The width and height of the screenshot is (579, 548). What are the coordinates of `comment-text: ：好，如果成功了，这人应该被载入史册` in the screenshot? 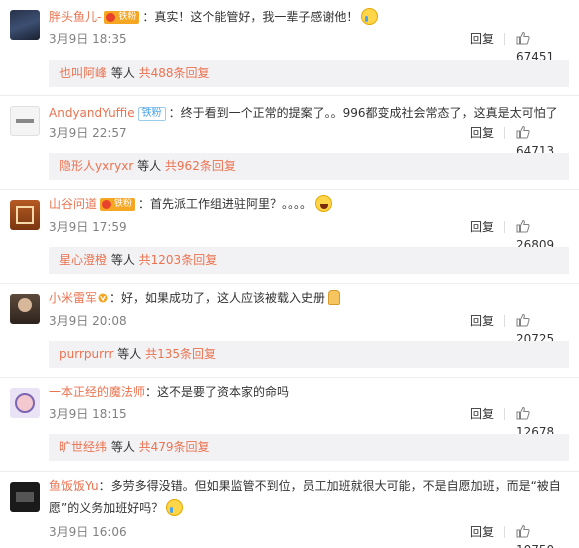 It's located at (217, 298).